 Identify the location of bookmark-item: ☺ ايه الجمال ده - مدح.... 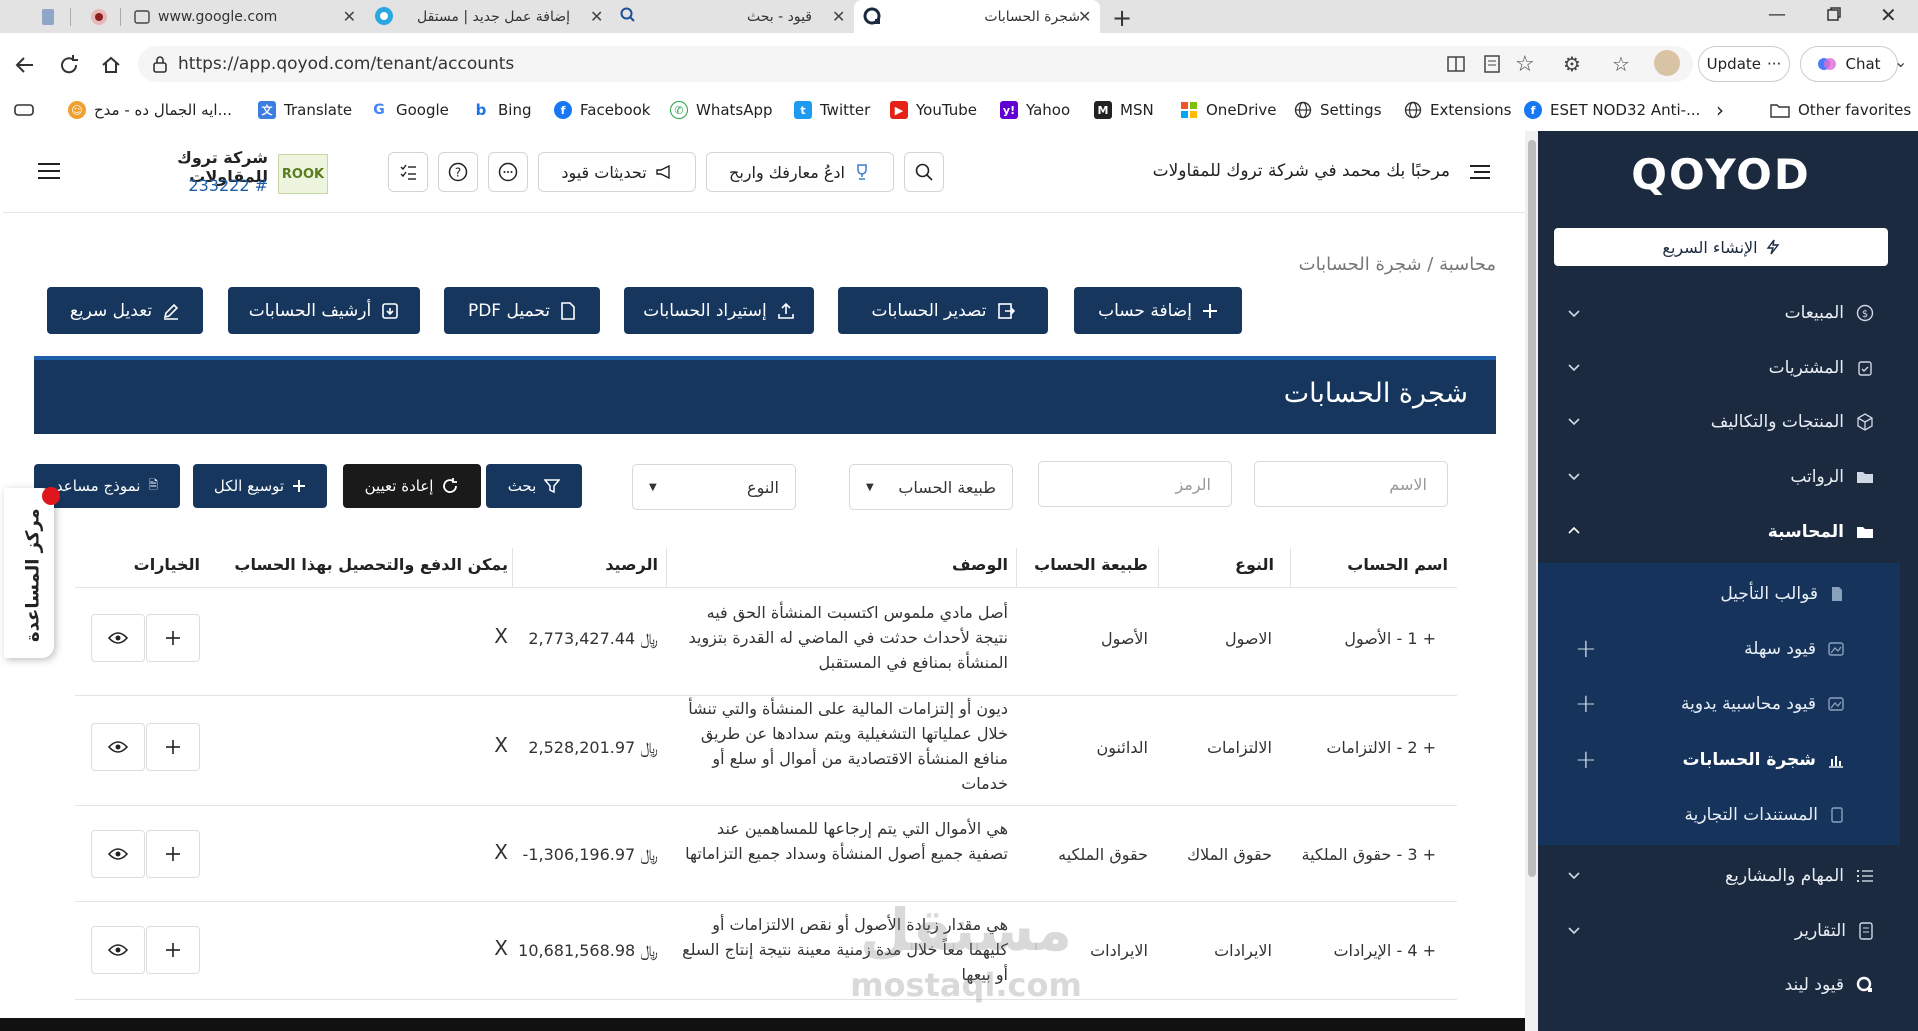
(150, 110).